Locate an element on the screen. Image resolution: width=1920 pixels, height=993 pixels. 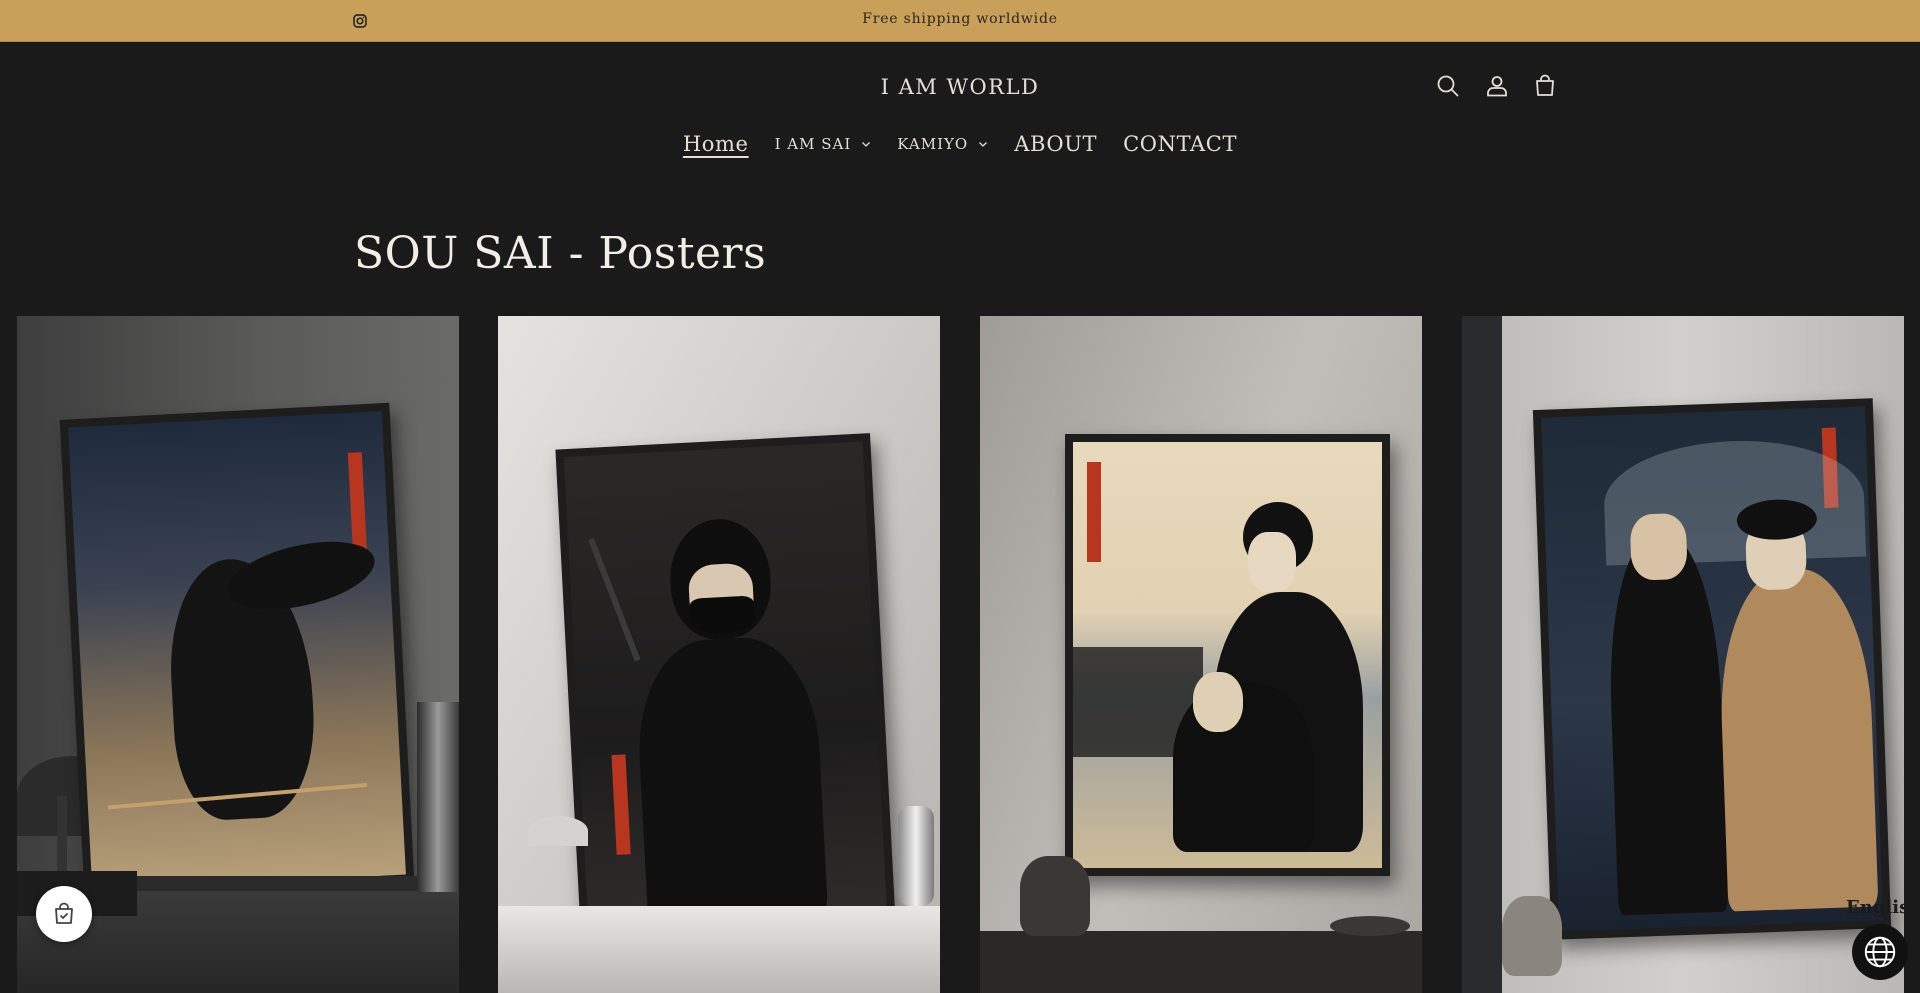
shopping-bag-chat-icon is located at coordinates (64, 913).